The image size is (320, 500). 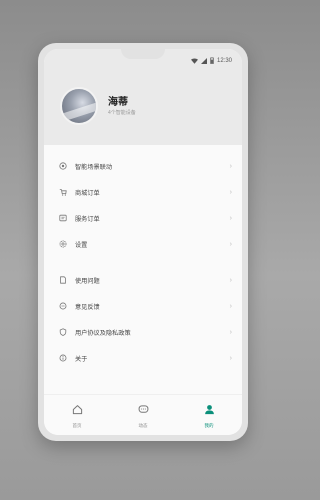 I want to click on shield-icon, so click(x=62, y=332).